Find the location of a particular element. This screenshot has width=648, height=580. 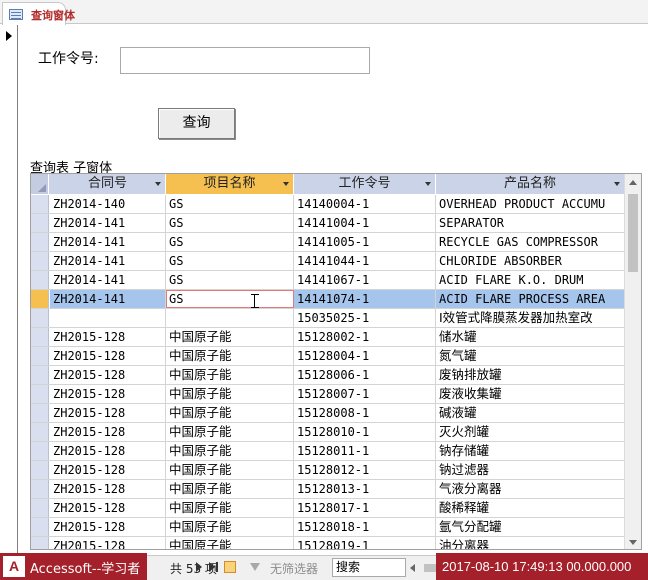

select-all-corner is located at coordinates (40, 184).